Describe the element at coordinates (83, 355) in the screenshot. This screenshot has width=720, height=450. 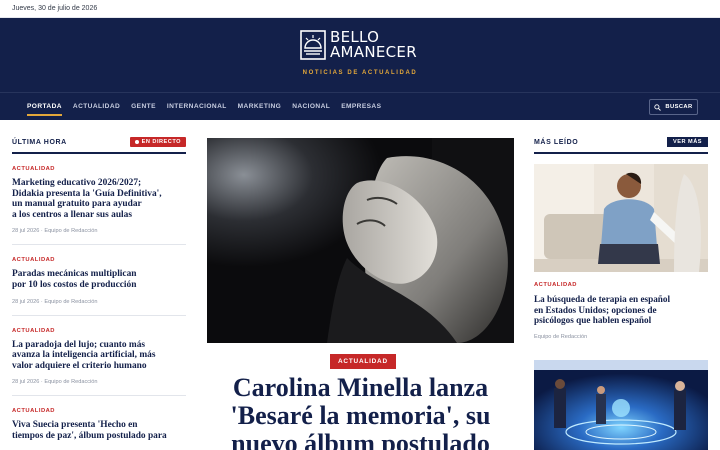
I see `headline-line: avanza la inteligencia artificial, más` at that location.